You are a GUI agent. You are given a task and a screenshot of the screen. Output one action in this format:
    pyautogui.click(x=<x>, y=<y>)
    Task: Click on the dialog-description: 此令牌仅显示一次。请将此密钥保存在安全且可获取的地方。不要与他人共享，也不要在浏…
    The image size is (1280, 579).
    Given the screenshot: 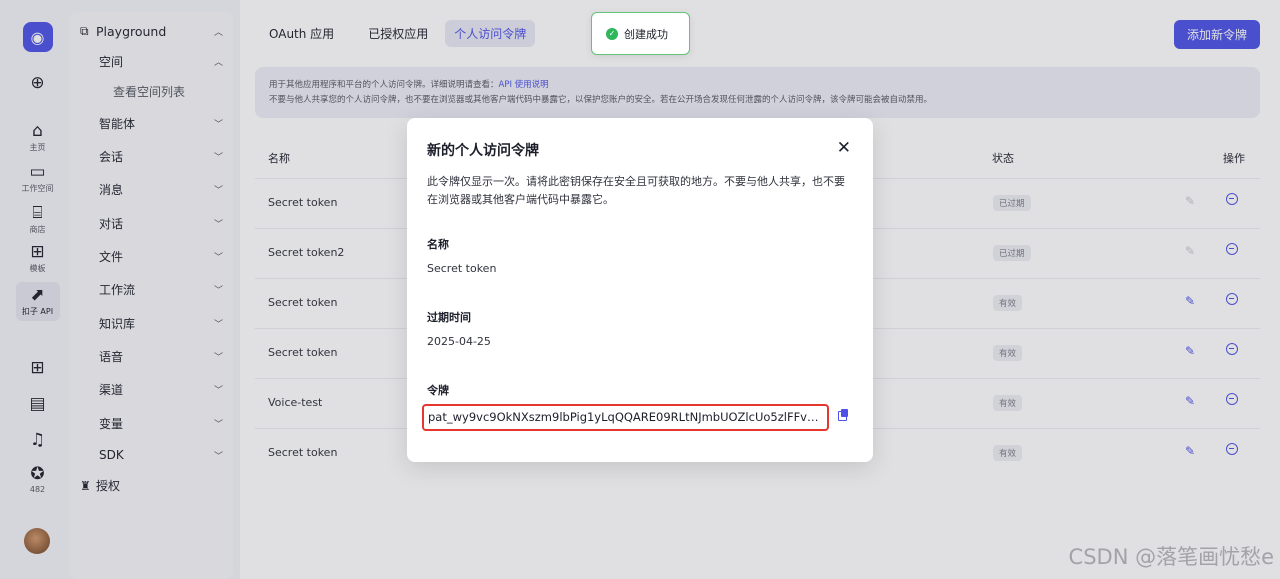 What is the action you would take?
    pyautogui.click(x=636, y=190)
    